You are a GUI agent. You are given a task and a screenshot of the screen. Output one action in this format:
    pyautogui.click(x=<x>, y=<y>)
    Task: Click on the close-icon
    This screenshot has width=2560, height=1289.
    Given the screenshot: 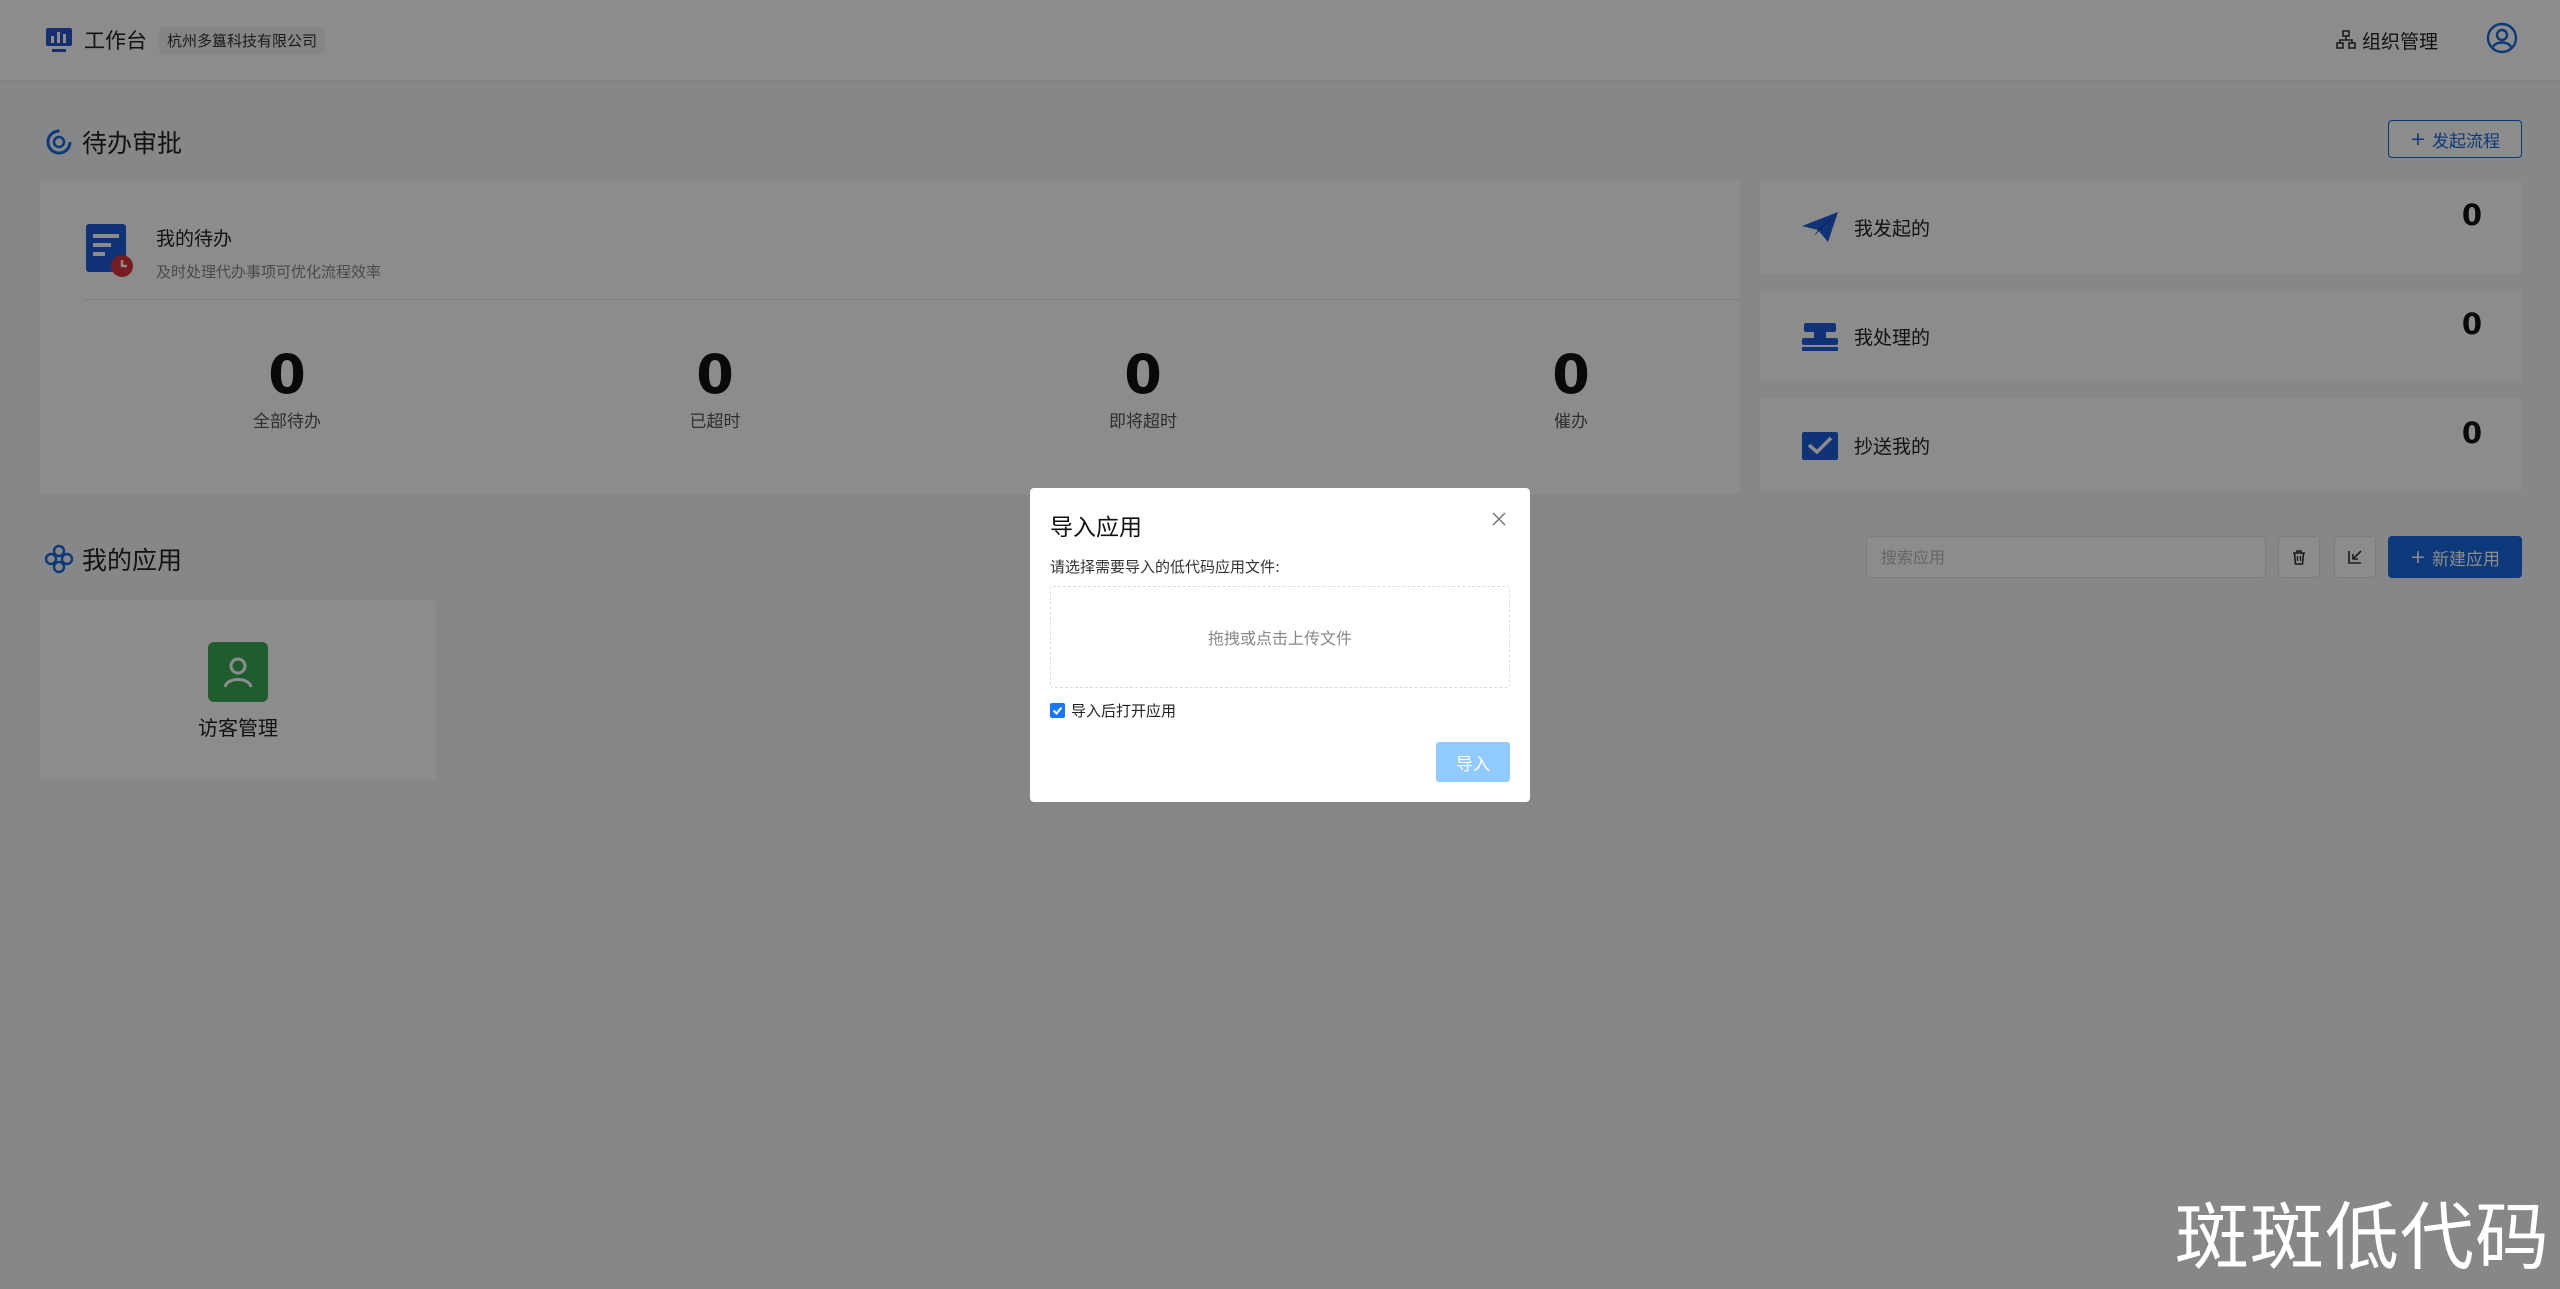 What is the action you would take?
    pyautogui.click(x=1499, y=519)
    